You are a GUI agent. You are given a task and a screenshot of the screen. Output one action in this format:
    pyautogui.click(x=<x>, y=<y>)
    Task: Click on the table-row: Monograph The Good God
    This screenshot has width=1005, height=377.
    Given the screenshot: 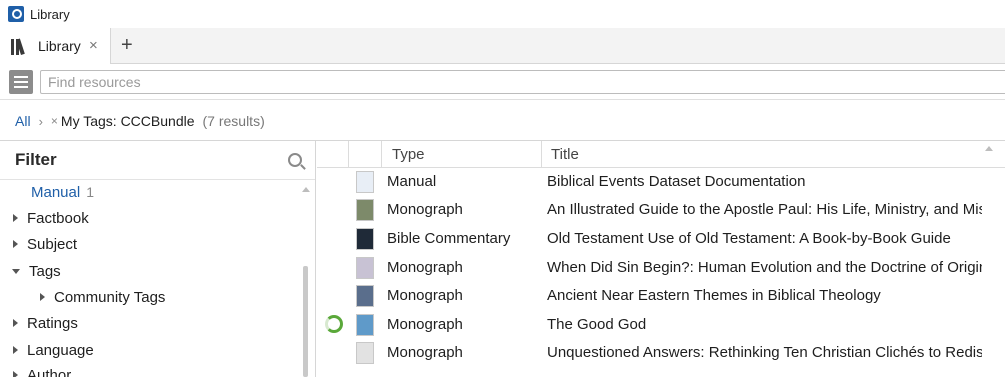 What is the action you would take?
    pyautogui.click(x=649, y=325)
    